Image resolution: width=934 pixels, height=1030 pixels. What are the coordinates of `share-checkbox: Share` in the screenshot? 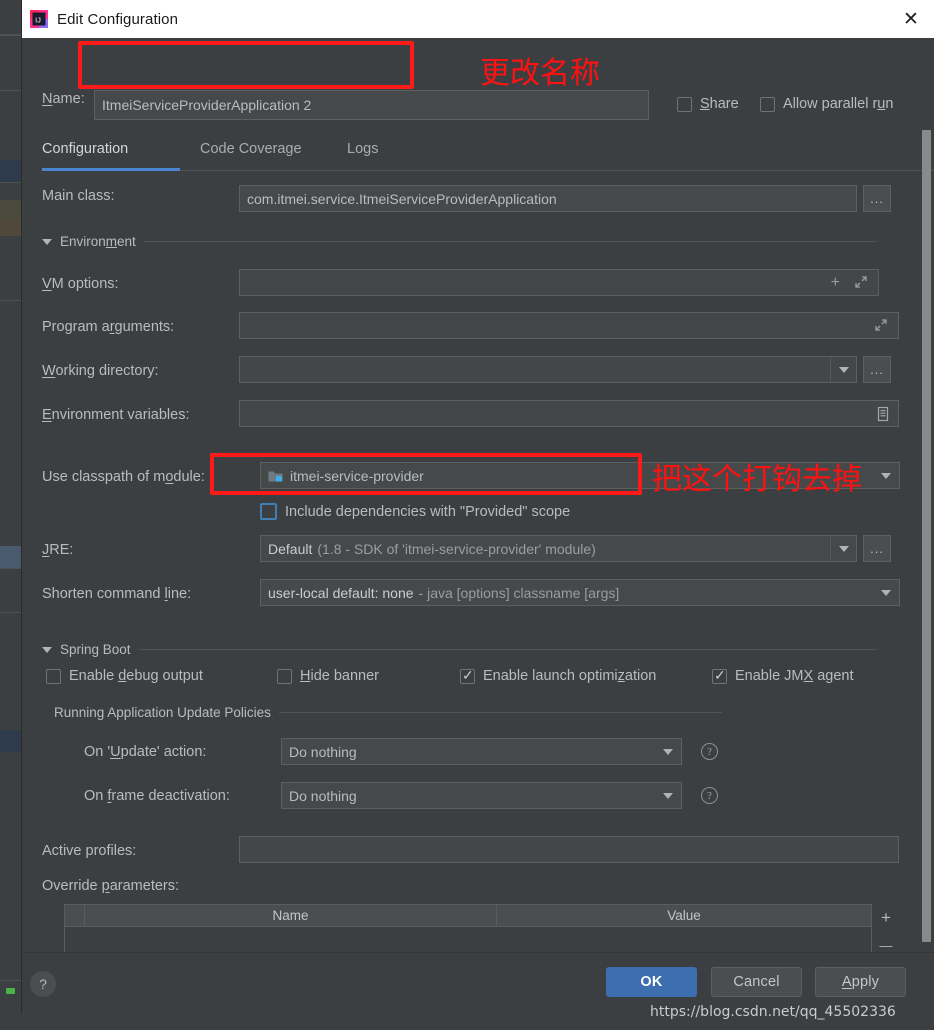 It's located at (708, 104).